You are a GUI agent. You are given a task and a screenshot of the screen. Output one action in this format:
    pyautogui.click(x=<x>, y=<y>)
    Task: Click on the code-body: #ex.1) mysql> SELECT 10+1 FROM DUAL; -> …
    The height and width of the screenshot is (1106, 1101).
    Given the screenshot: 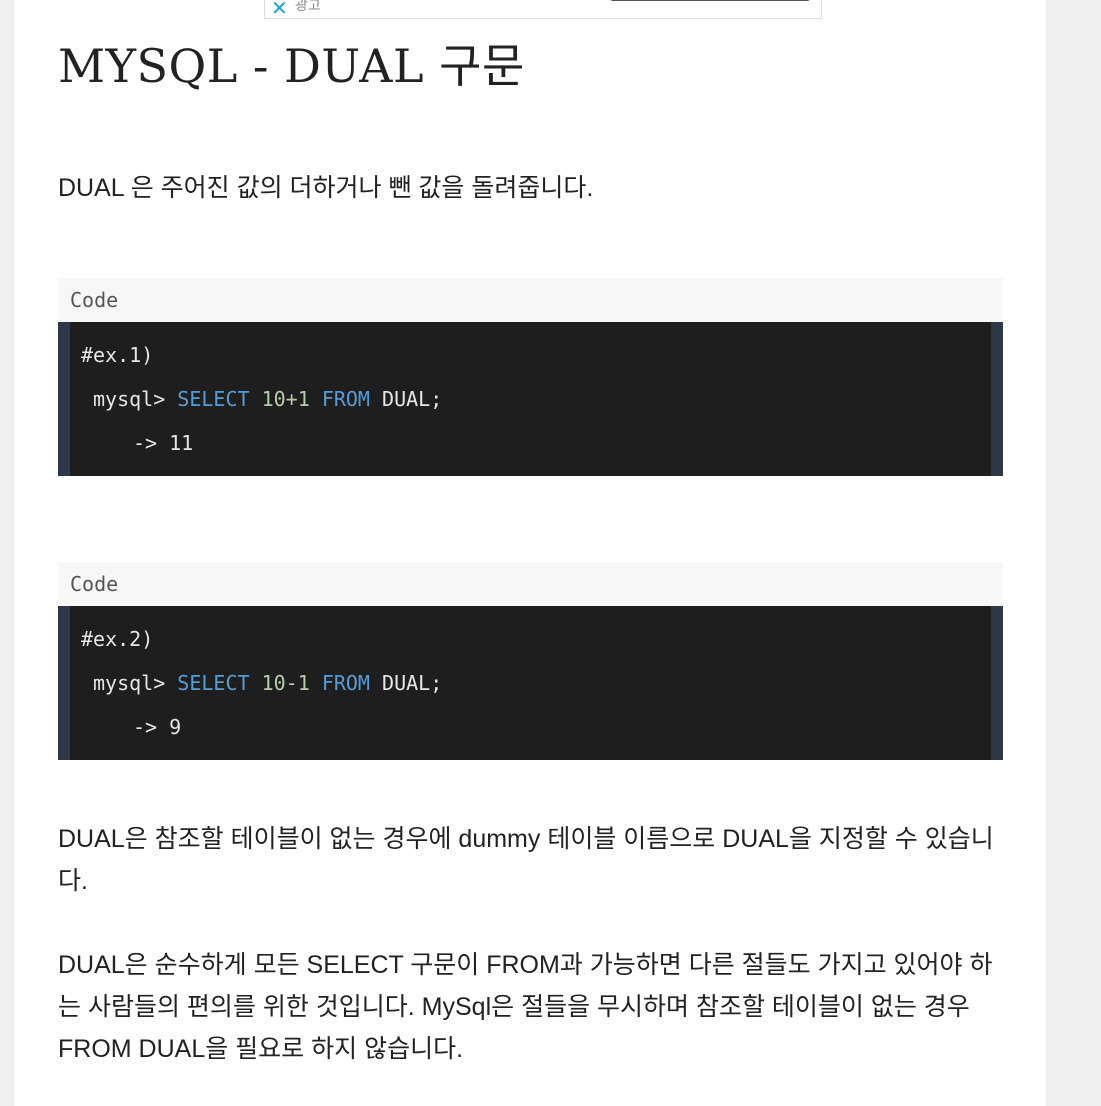 What is the action you would take?
    pyautogui.click(x=530, y=399)
    